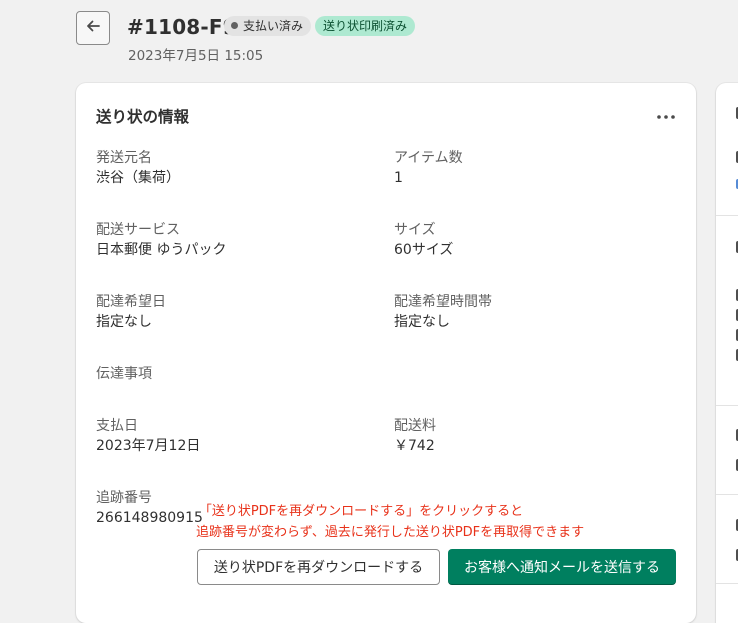 The width and height of the screenshot is (738, 623). I want to click on field-item-count: アイテム数 1, so click(428, 168).